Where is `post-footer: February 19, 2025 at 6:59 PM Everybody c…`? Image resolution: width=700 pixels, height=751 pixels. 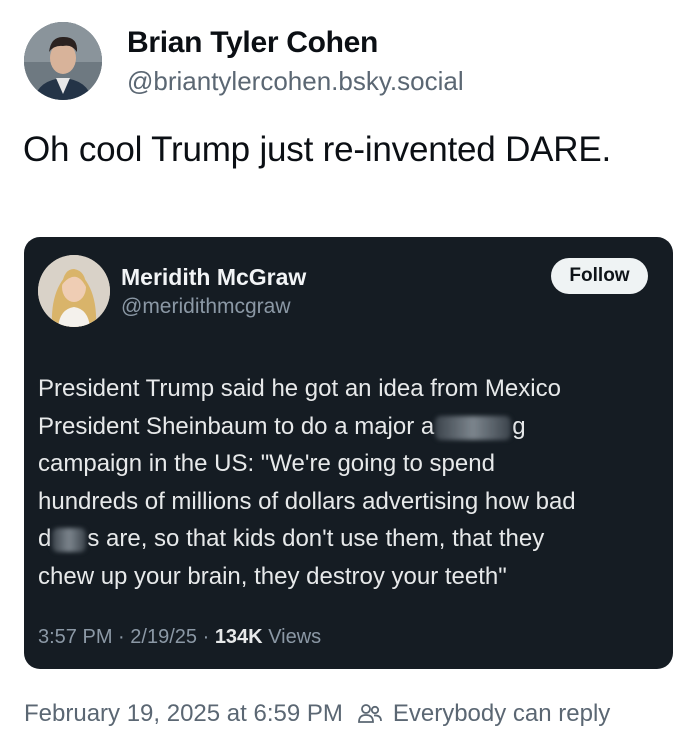 post-footer: February 19, 2025 at 6:59 PM Everybody c… is located at coordinates (317, 714).